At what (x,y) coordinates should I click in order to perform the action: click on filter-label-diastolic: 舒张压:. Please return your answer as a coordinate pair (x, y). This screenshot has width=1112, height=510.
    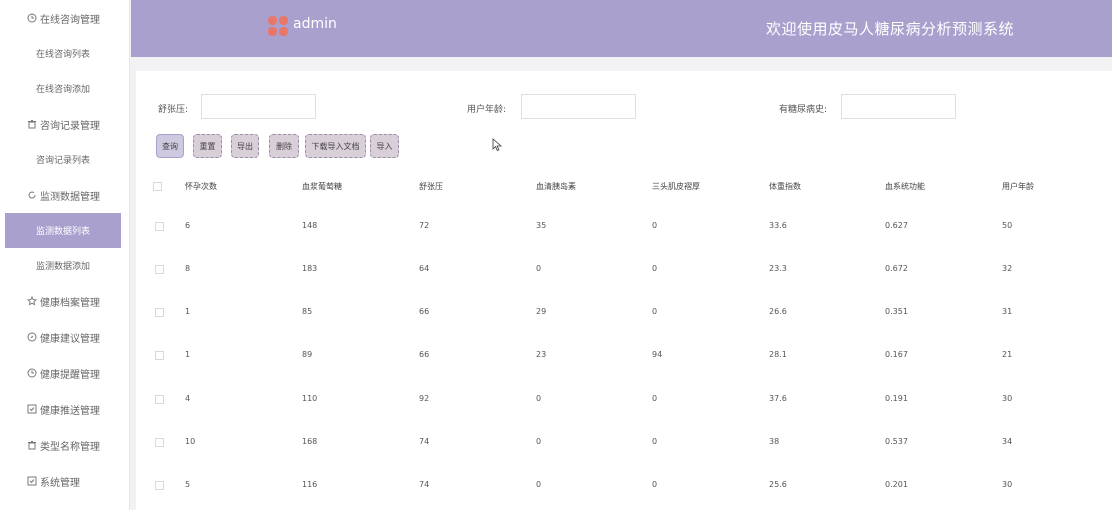
    Looking at the image, I should click on (173, 110).